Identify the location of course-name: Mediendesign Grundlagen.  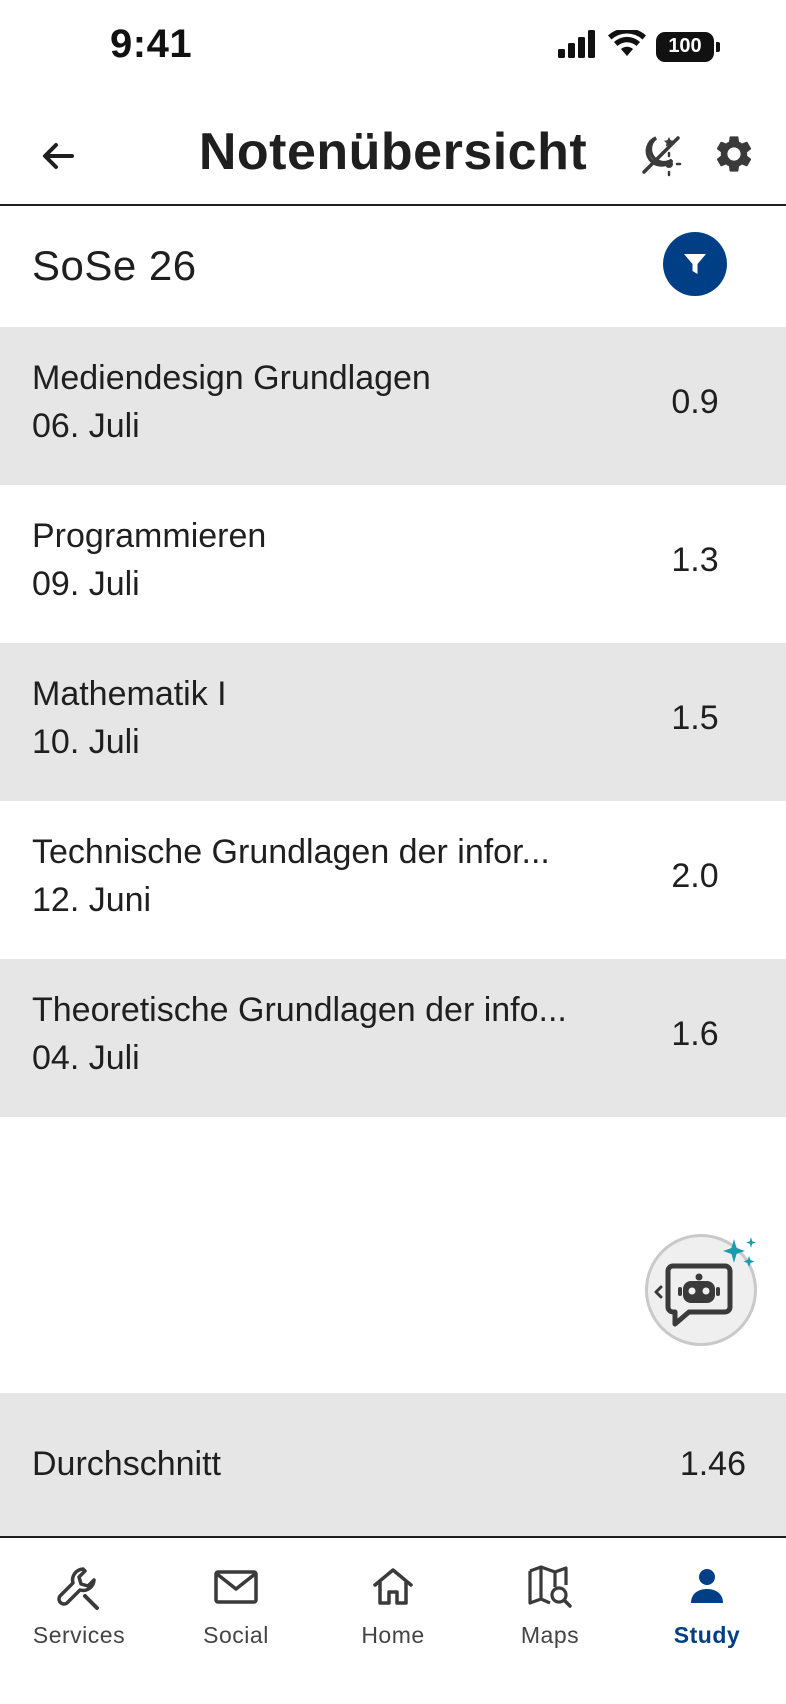
(231, 378).